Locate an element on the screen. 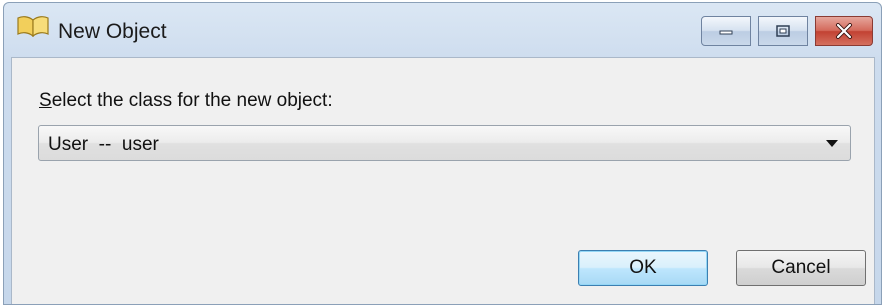  close-button is located at coordinates (844, 31).